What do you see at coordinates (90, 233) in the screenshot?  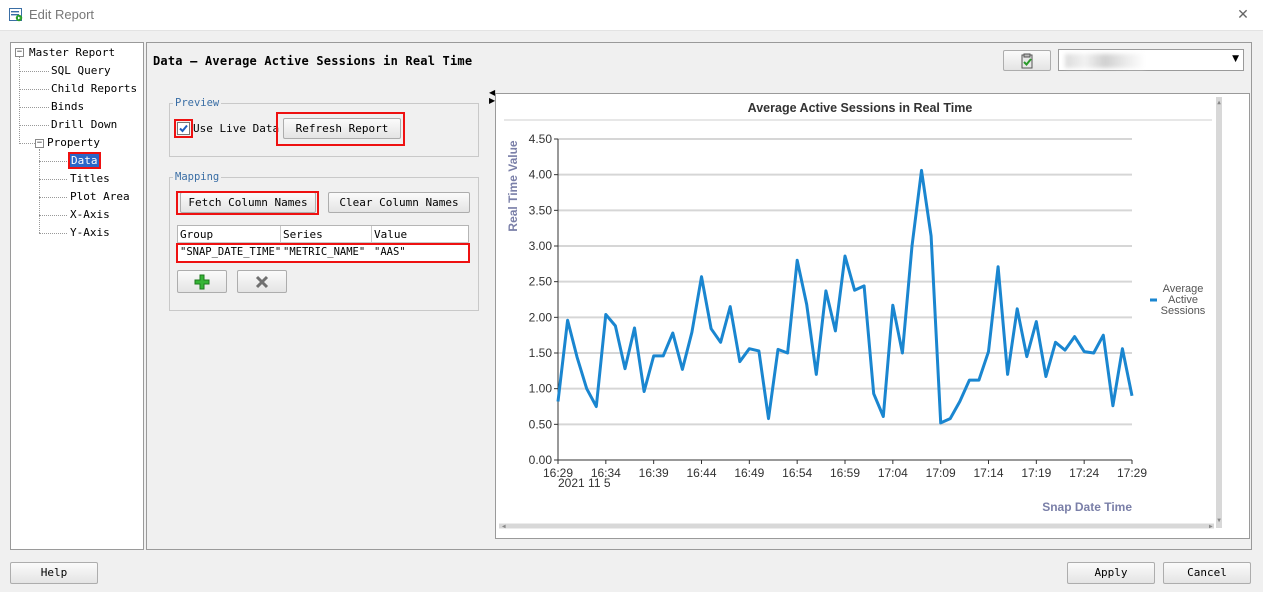 I see `tree-item-y-axis: Y-Axis` at bounding box center [90, 233].